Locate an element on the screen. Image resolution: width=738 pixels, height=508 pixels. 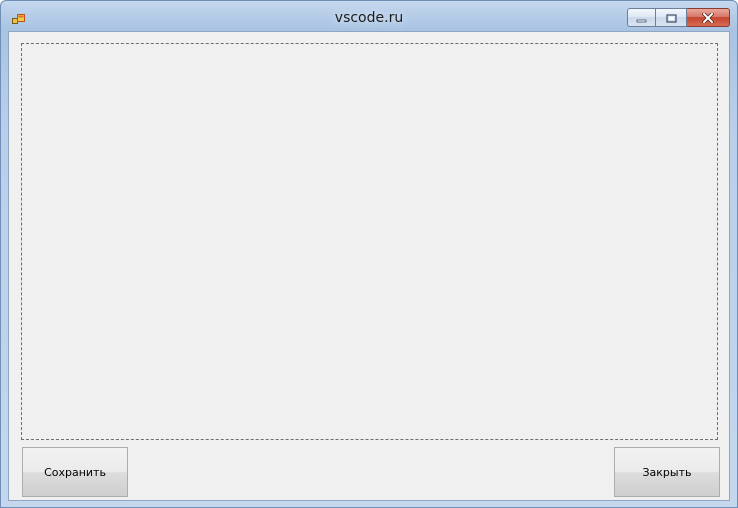
caption-buttons is located at coordinates (678, 17).